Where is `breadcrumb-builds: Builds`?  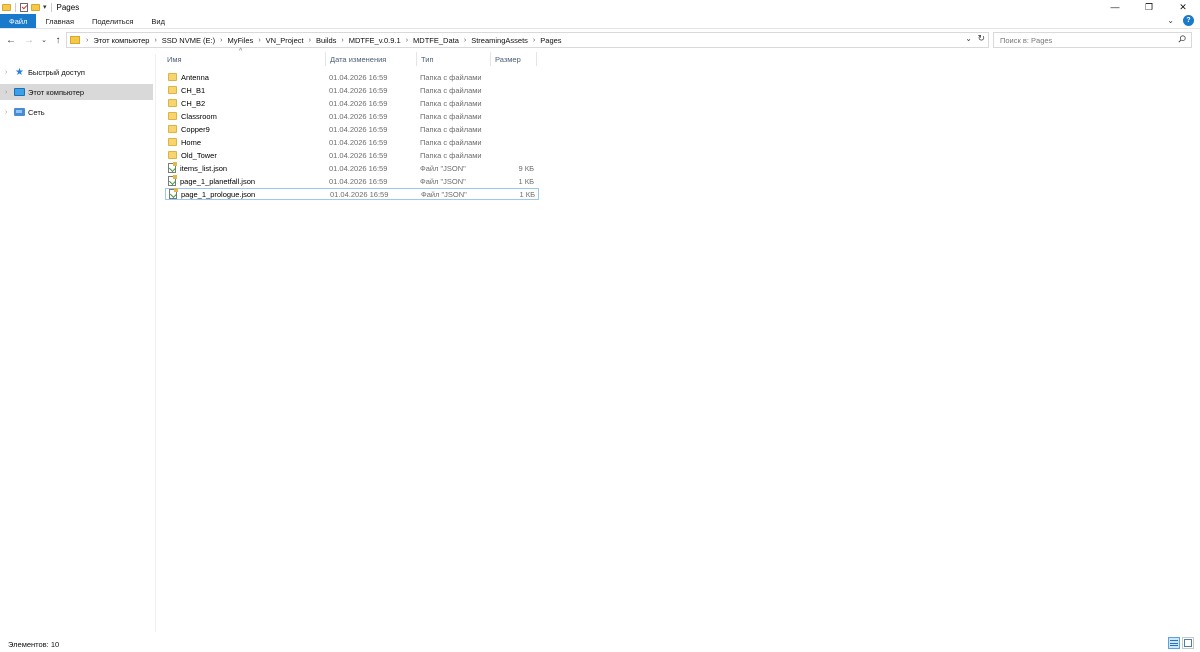
breadcrumb-builds: Builds is located at coordinates (326, 40).